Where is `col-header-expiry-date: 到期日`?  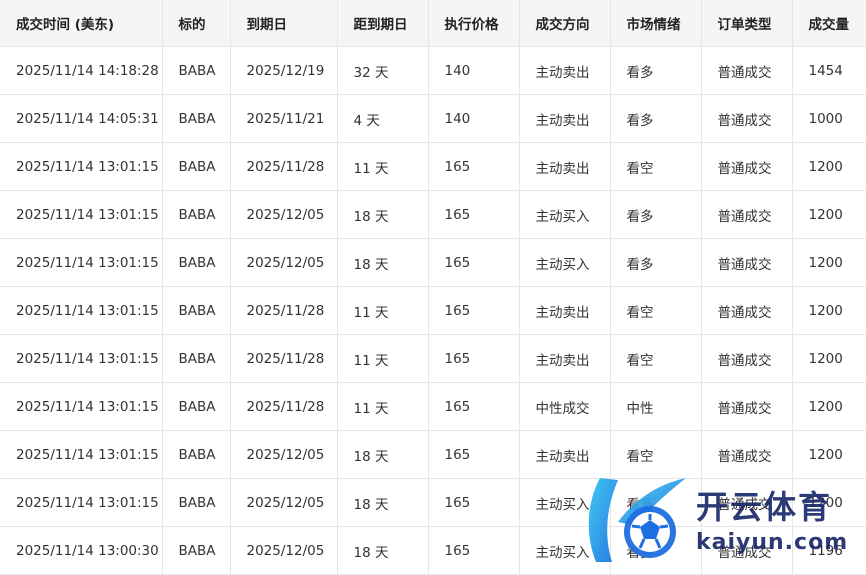 col-header-expiry-date: 到期日 is located at coordinates (284, 23).